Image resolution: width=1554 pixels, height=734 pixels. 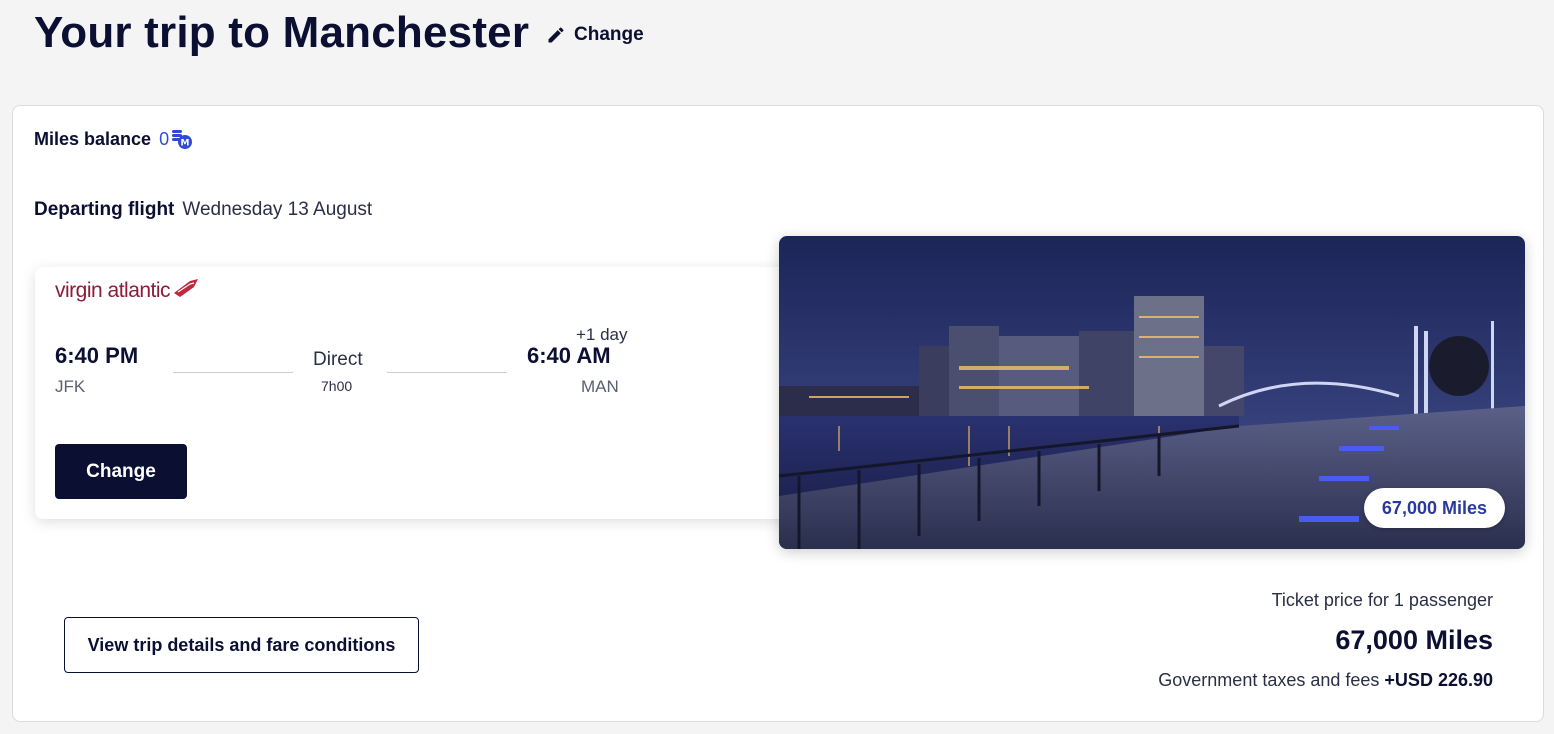 I want to click on taxes-line: Government taxes and fees +USD 226.90, so click(x=1325, y=680).